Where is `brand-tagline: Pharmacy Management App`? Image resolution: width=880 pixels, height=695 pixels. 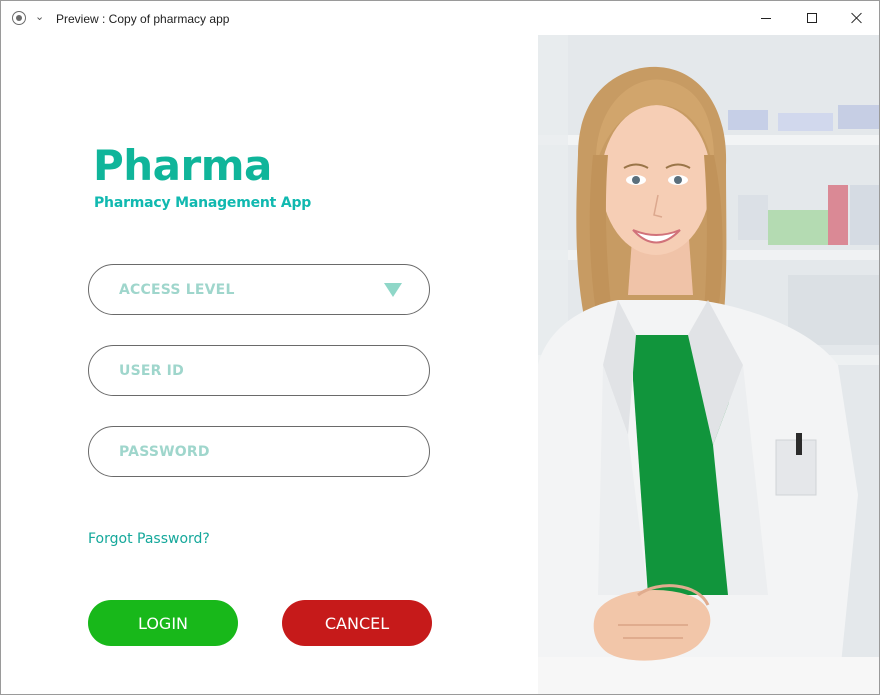
brand-tagline: Pharmacy Management App is located at coordinates (203, 203).